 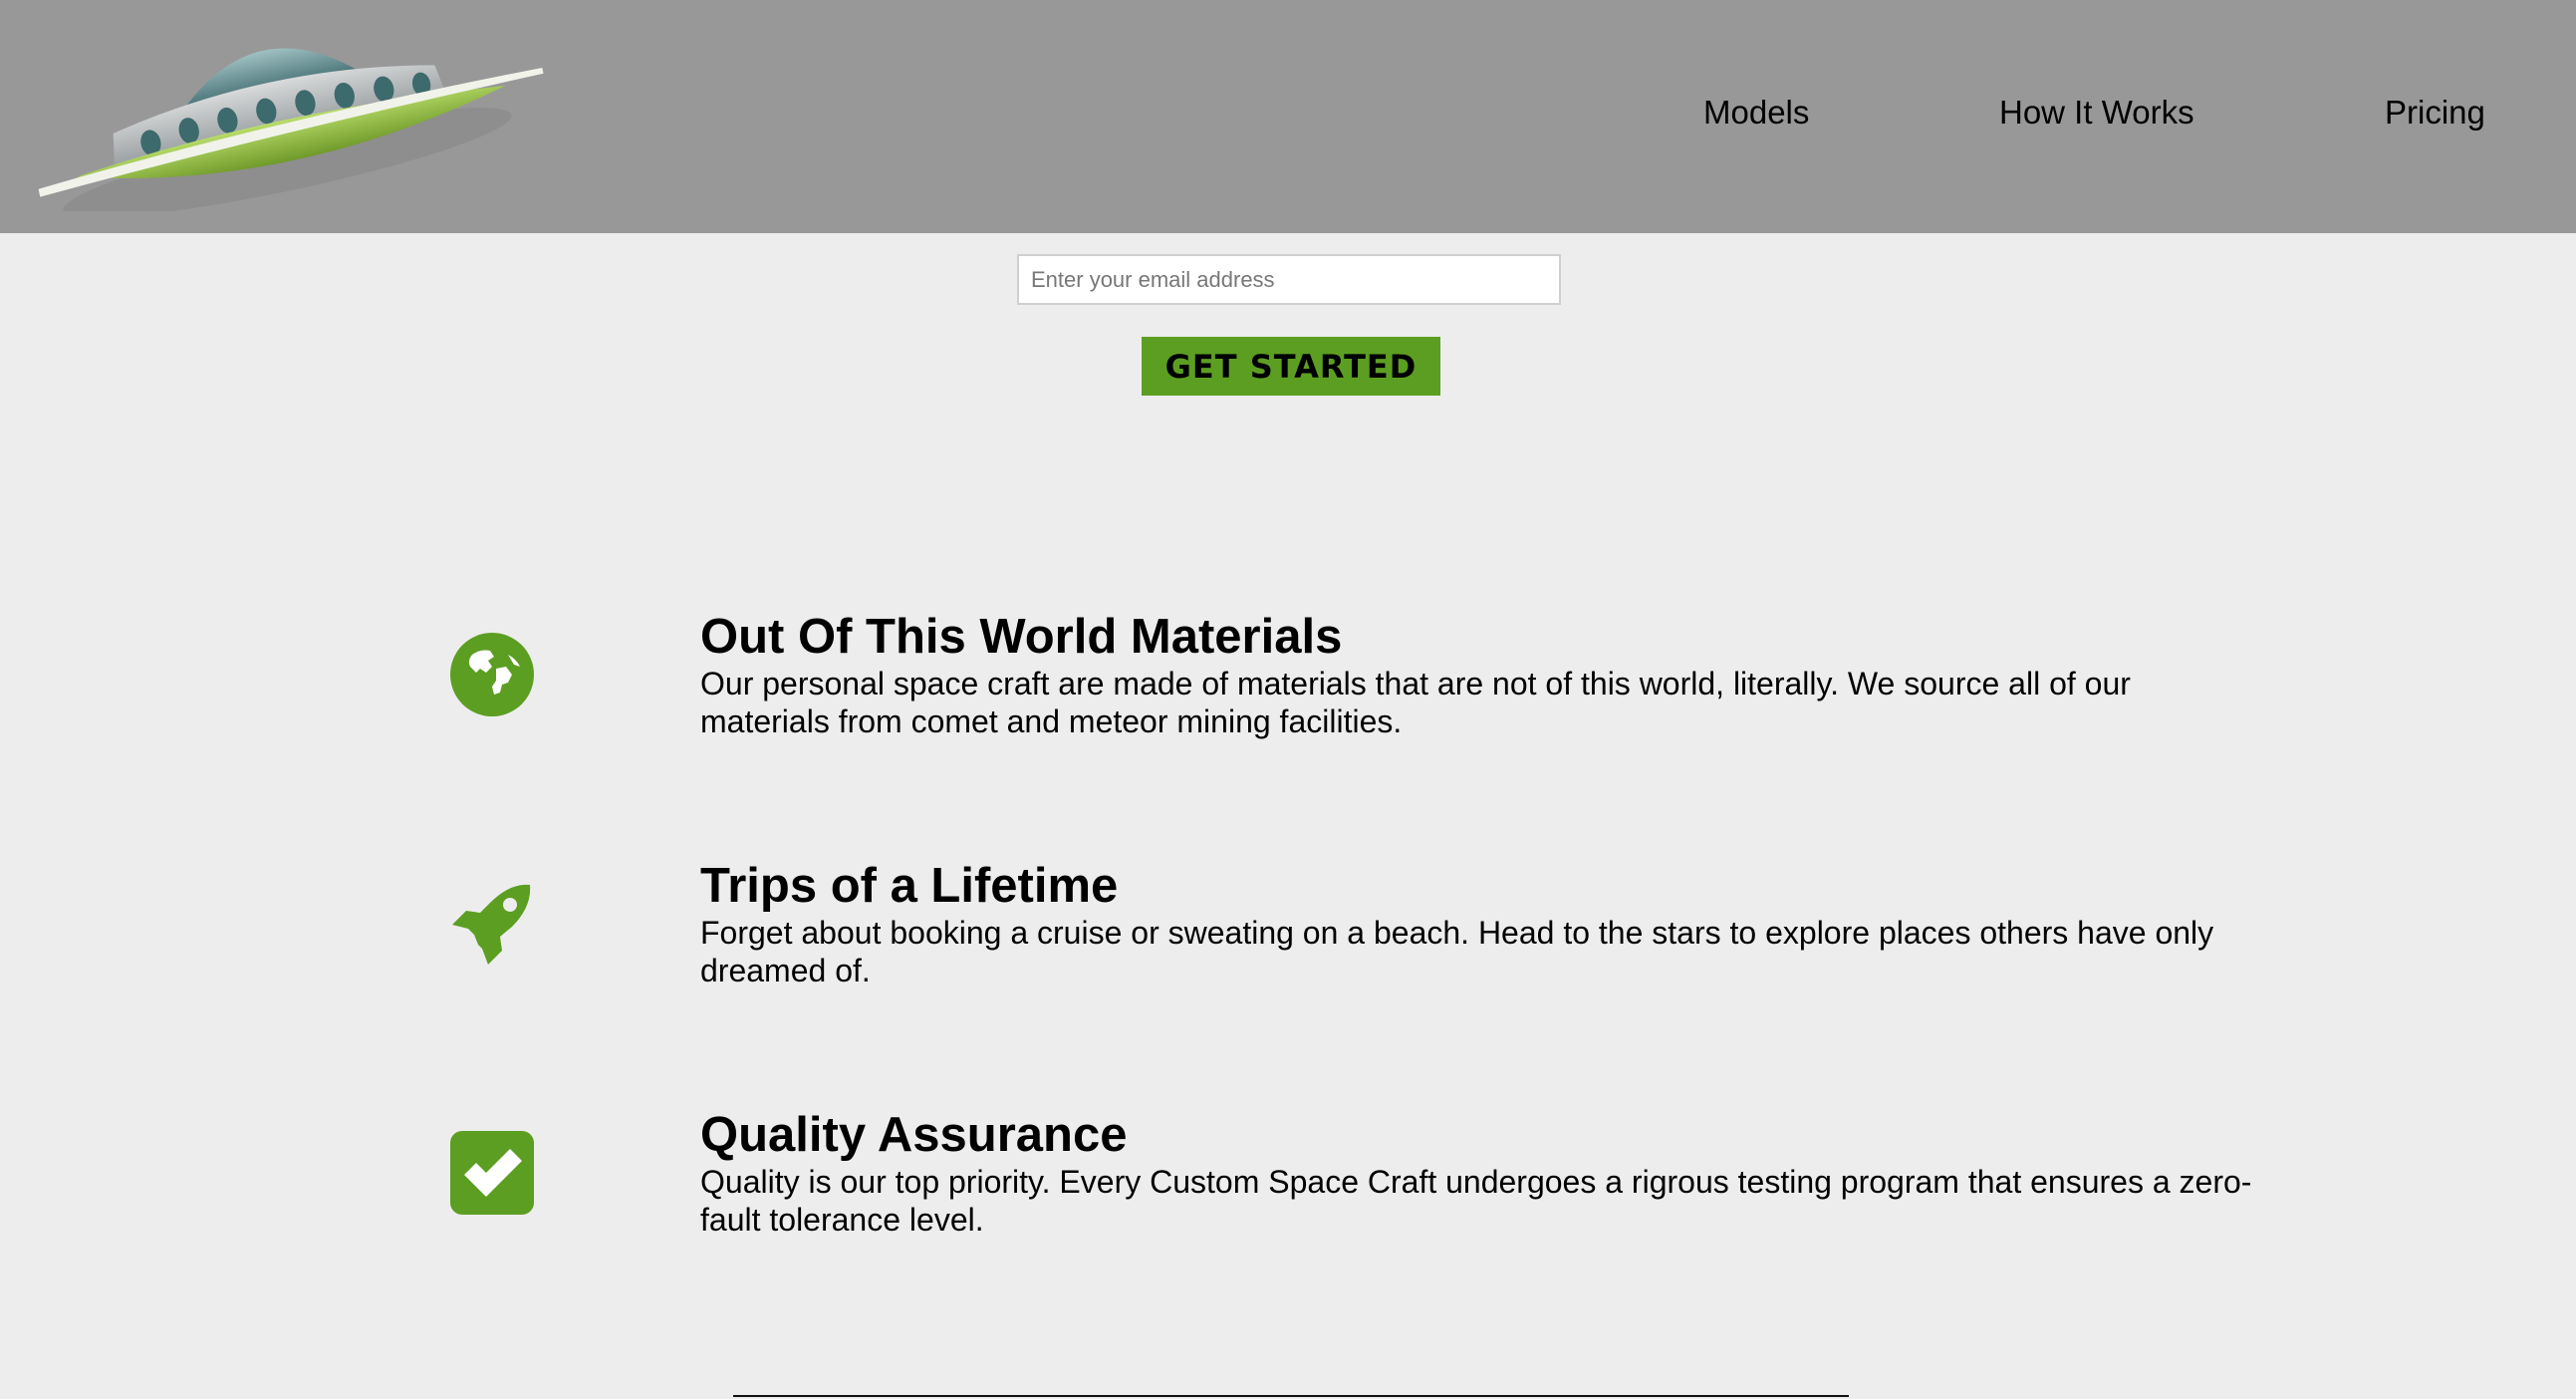 What do you see at coordinates (1291, 366) in the screenshot?
I see `get-started-button: GET STARTED` at bounding box center [1291, 366].